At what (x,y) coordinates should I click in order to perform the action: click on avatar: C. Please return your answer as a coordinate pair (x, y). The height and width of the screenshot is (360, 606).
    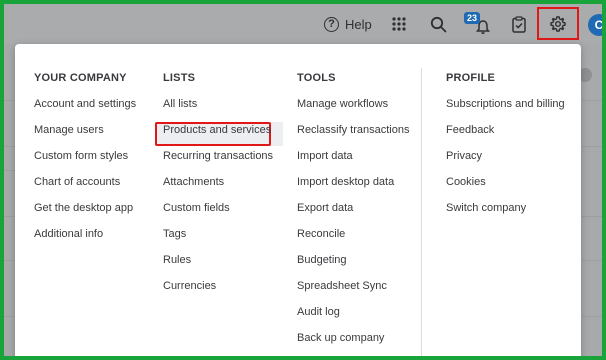
    Looking at the image, I should click on (595, 25).